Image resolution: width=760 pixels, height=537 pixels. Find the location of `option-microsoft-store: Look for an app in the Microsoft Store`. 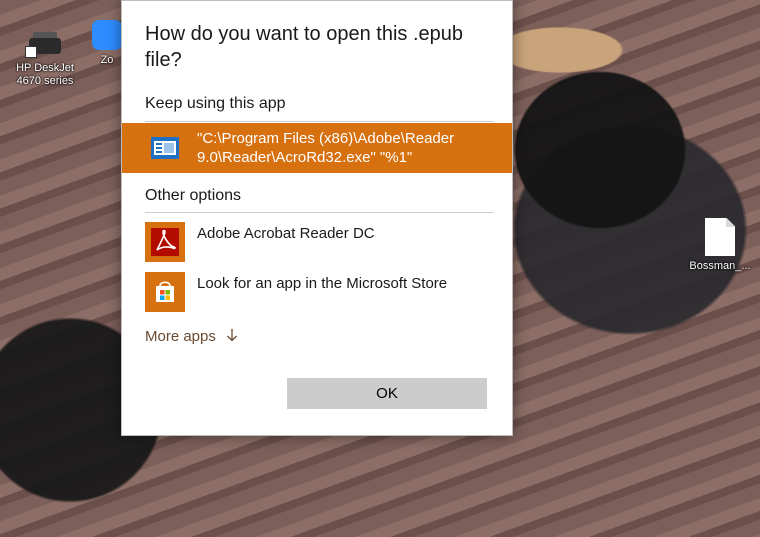

option-microsoft-store: Look for an app in the Microsoft Store is located at coordinates (317, 292).